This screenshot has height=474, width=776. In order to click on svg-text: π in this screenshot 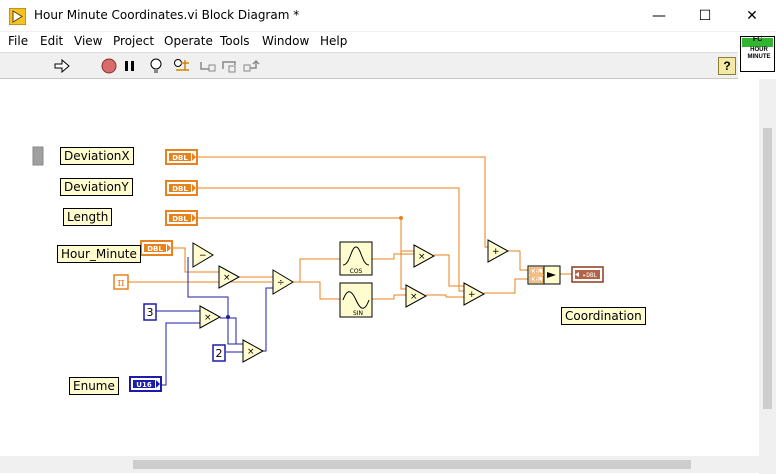, I will do `click(120, 282)`.